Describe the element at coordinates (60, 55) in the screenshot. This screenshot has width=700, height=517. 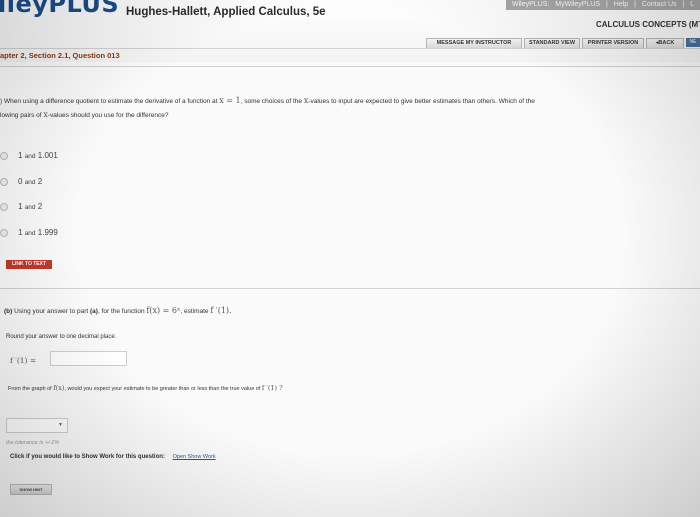
I see `section-title: apter 2, Section 2.1, Question 013` at that location.